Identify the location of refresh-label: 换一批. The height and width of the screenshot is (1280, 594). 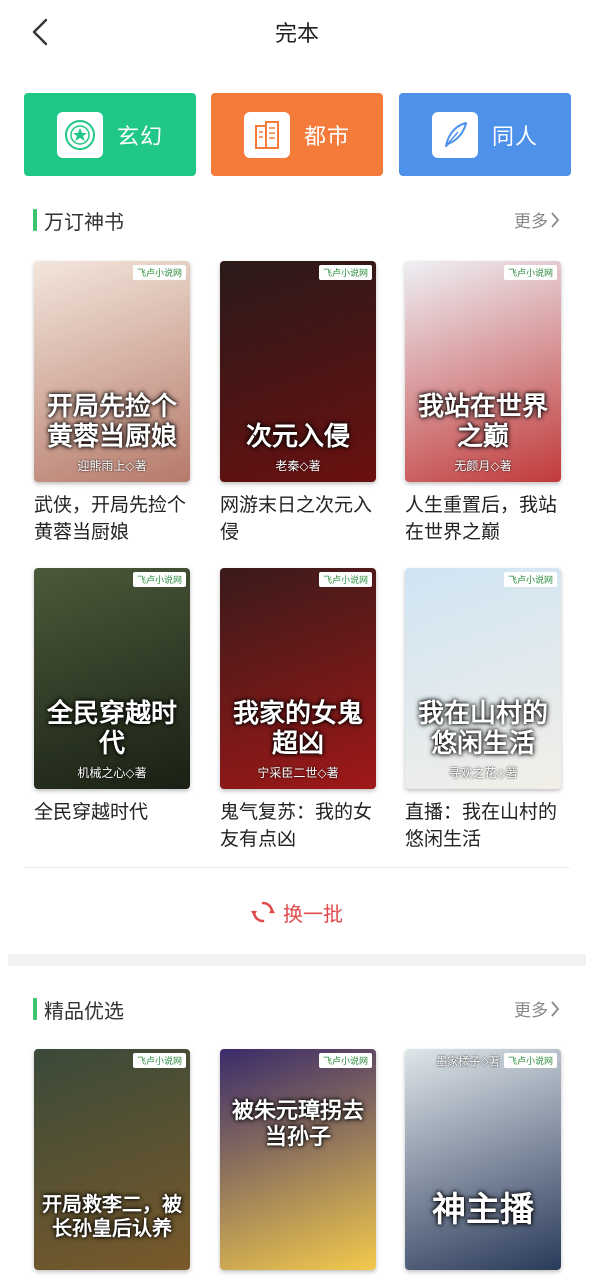
(313, 913).